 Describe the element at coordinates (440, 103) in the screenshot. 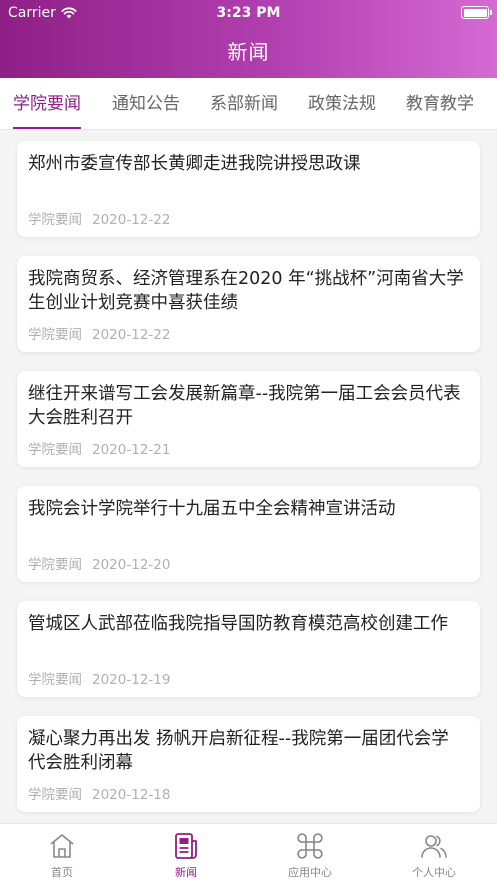

I see `tab-education: 教育教学` at that location.